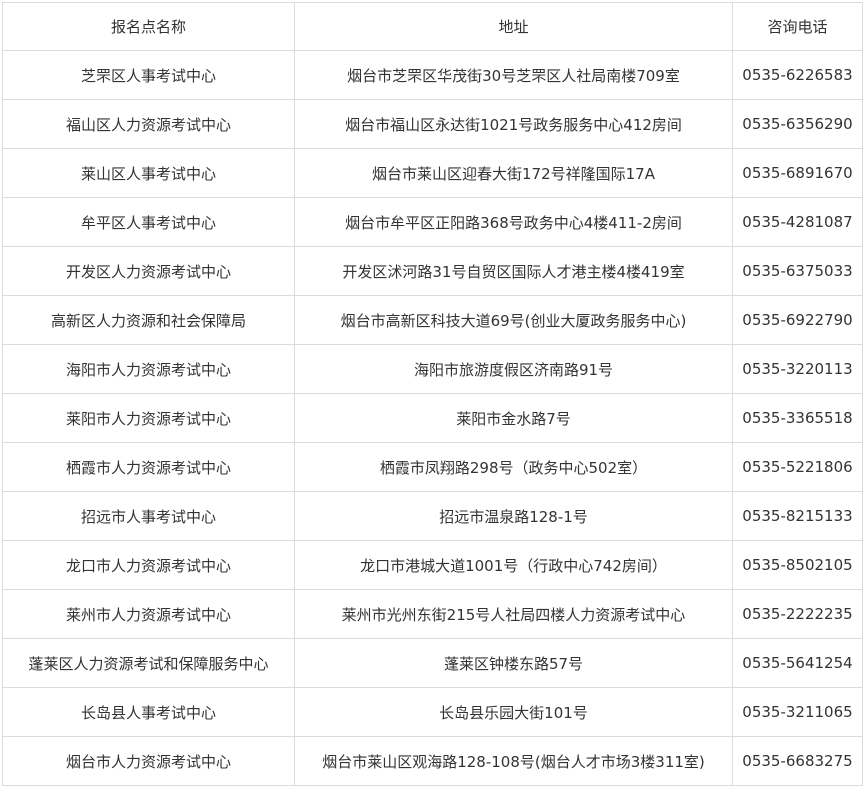  Describe the element at coordinates (148, 124) in the screenshot. I see `site-name-cell: 福山区人力资源考试中心` at that location.